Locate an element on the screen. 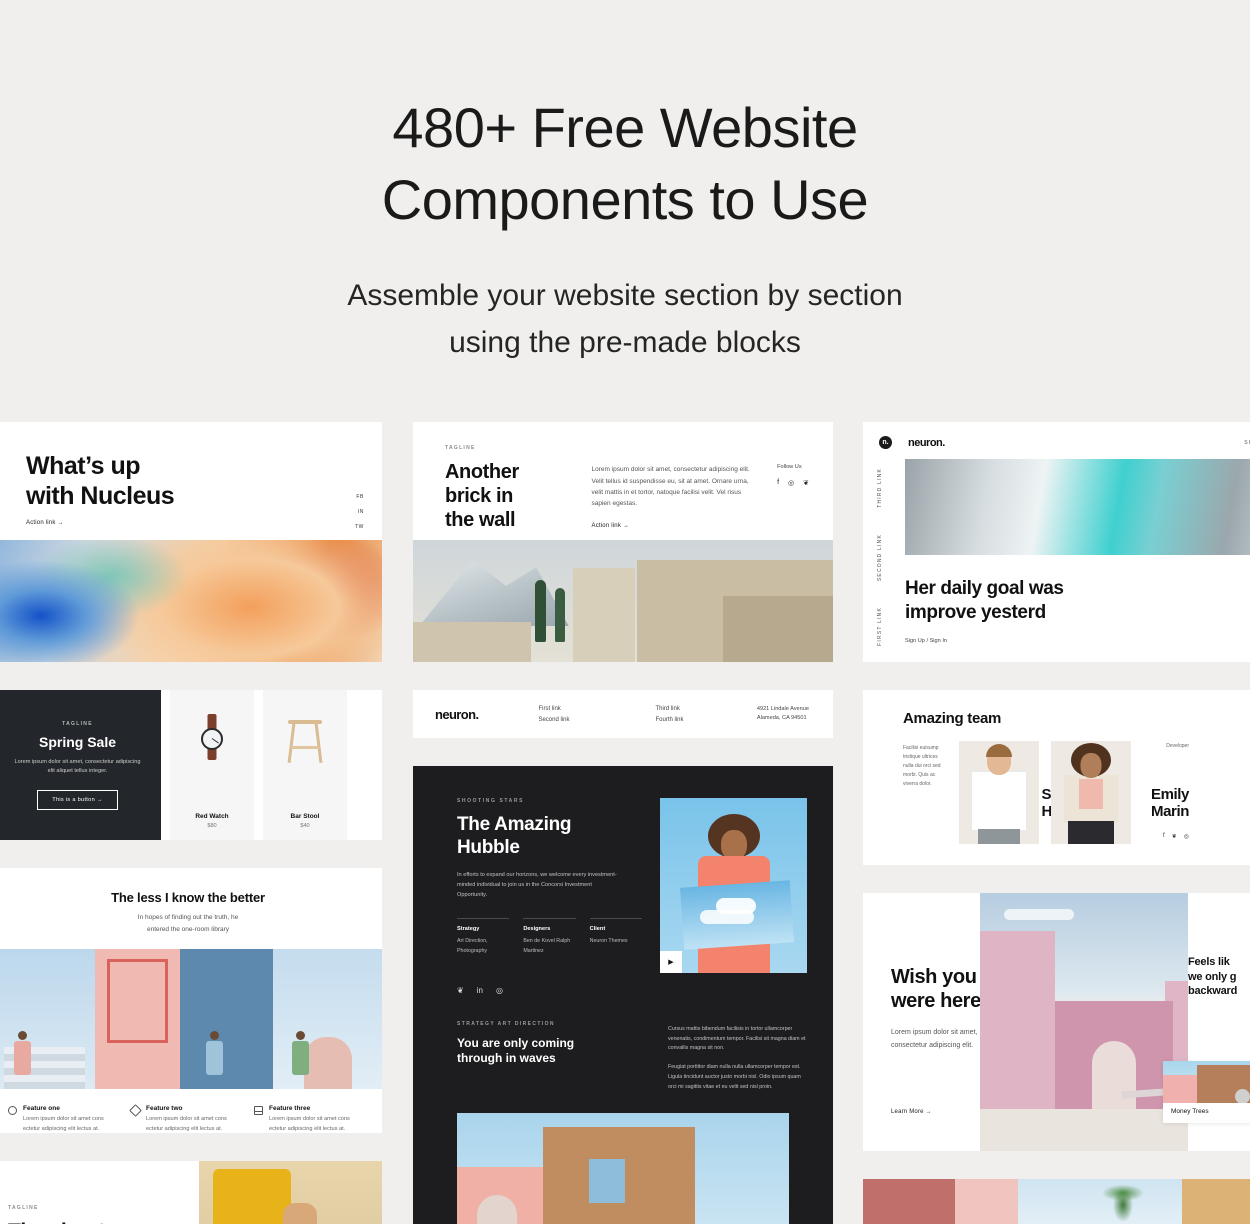 The image size is (1250, 1224). spring-sale-button: This is a button → is located at coordinates (77, 799).